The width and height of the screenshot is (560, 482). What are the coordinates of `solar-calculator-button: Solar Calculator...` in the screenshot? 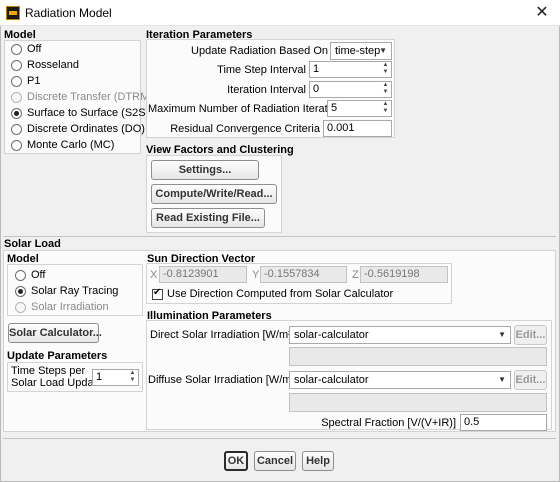 It's located at (55, 333).